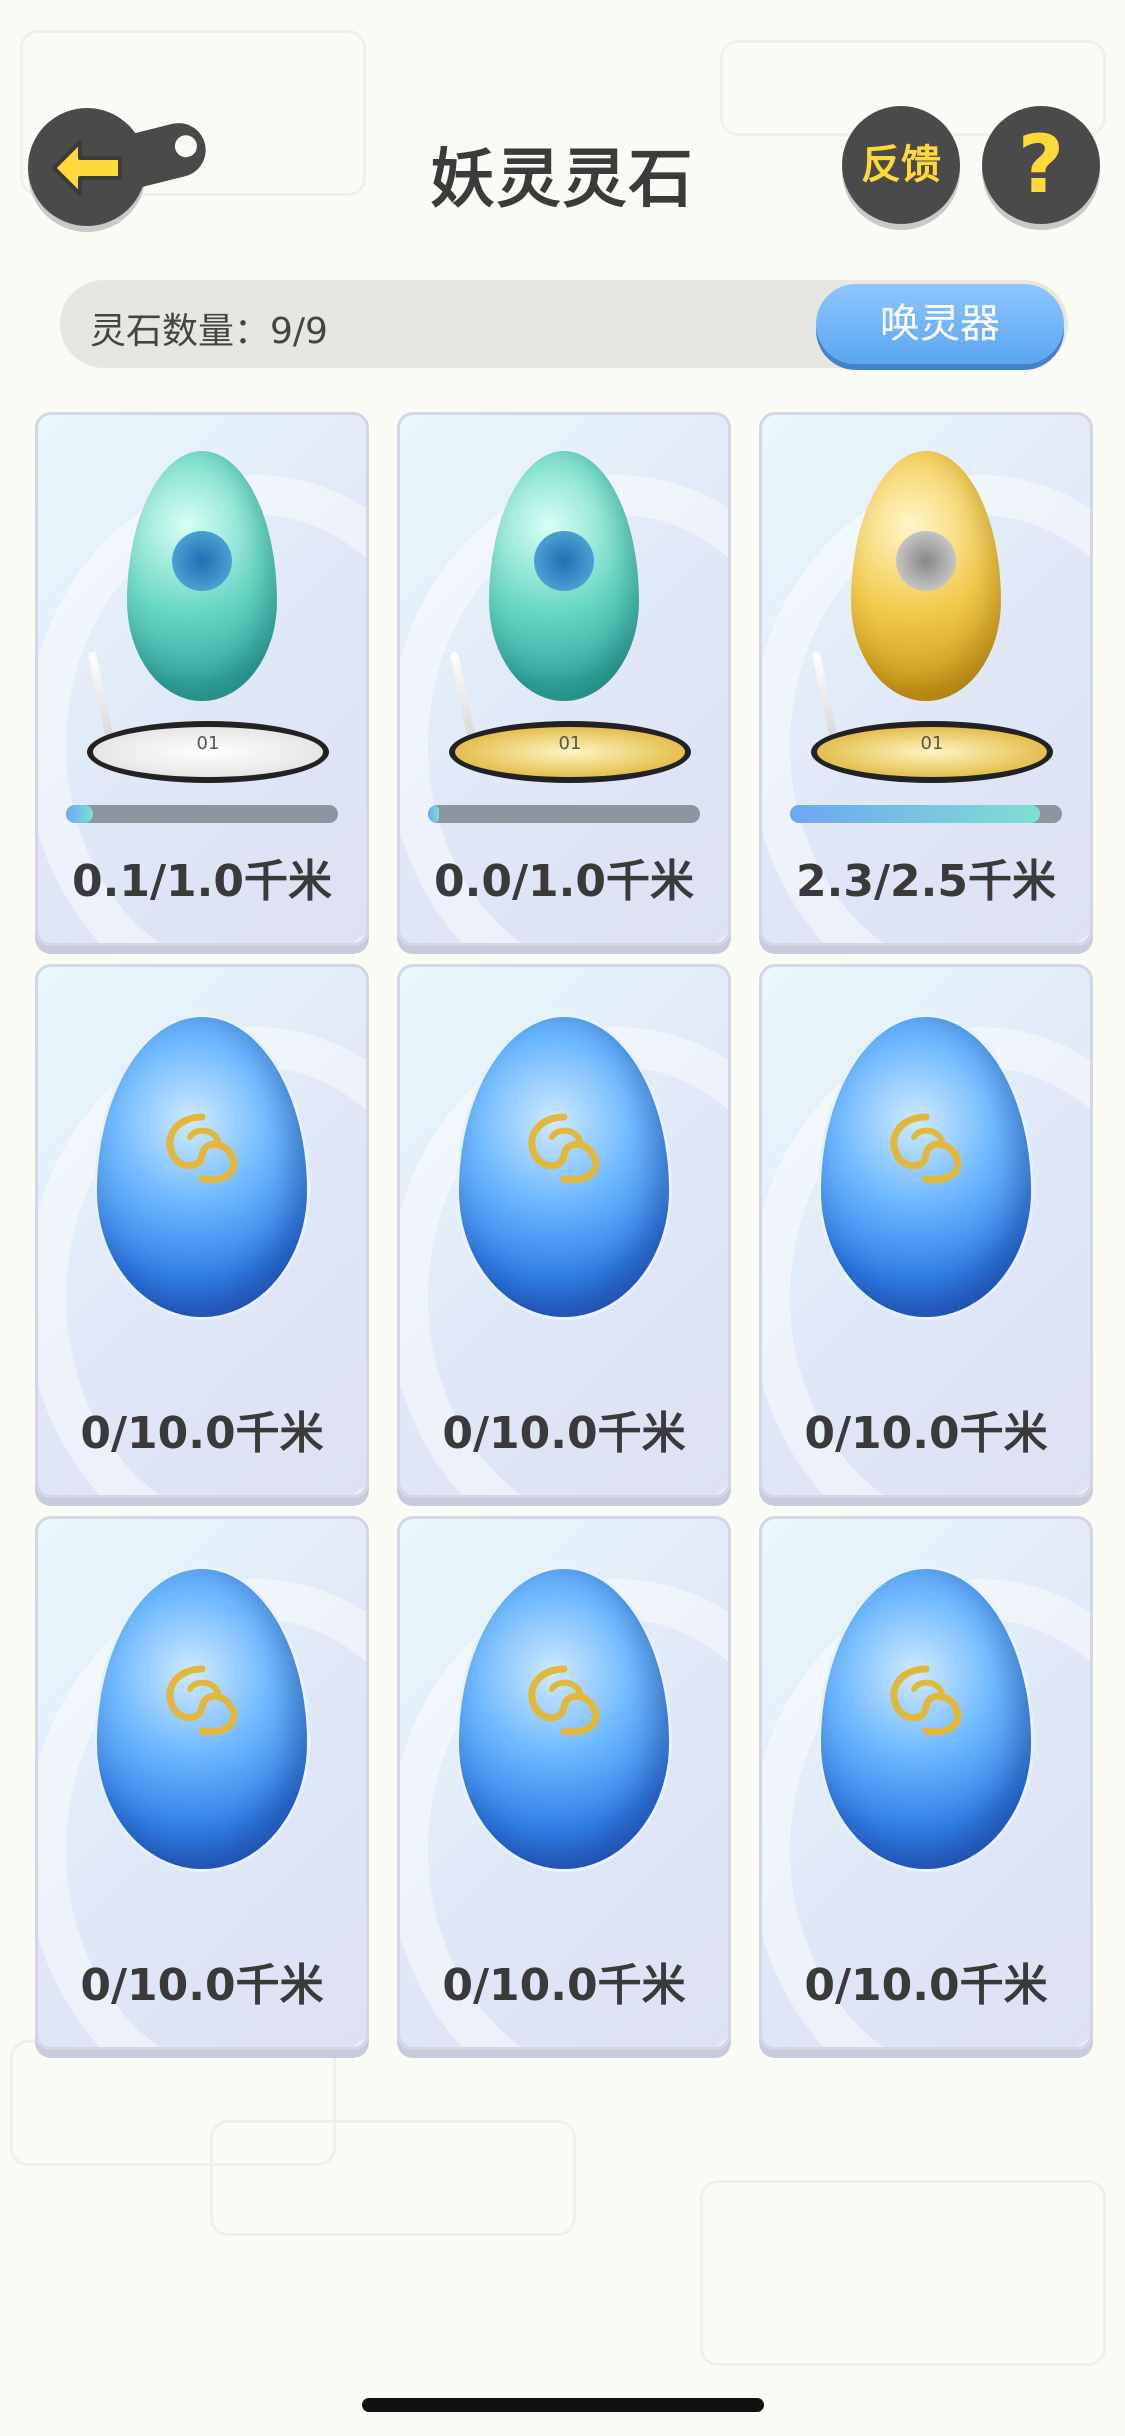 The image size is (1125, 2436). I want to click on summoner-button: 唤灵器, so click(940, 324).